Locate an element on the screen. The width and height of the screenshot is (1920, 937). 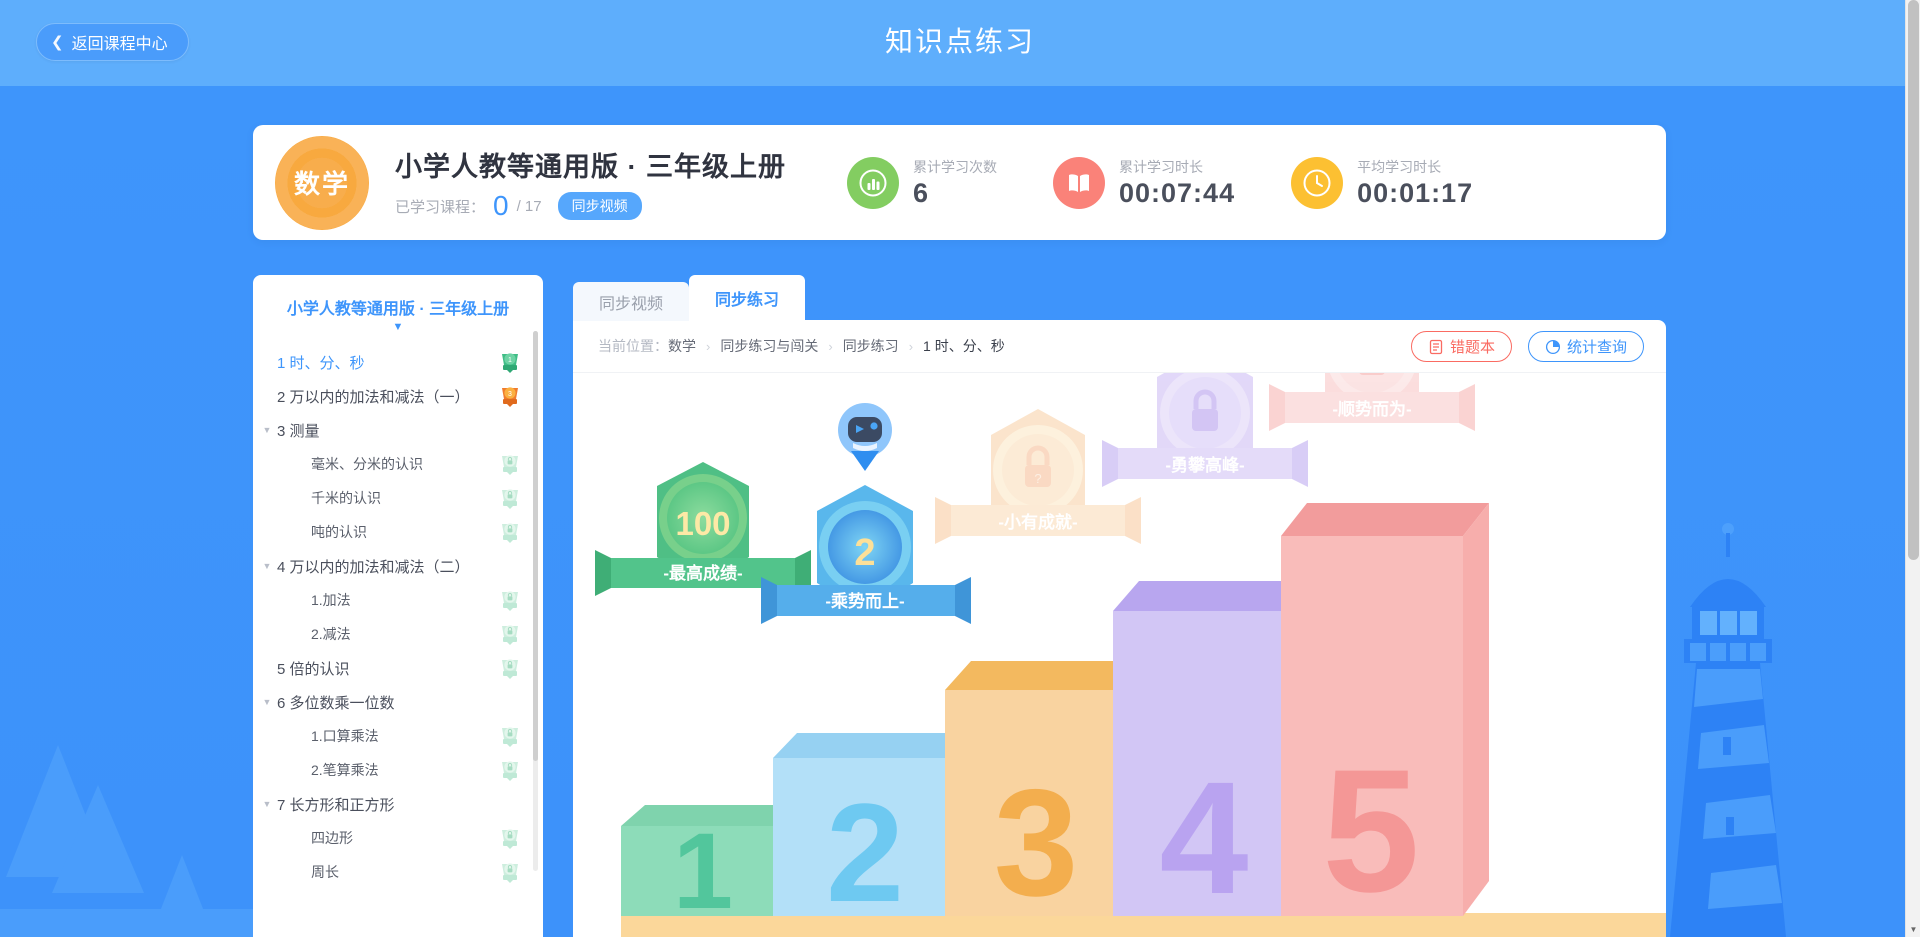
sidebar-item-label: 2.减法 is located at coordinates (331, 634).